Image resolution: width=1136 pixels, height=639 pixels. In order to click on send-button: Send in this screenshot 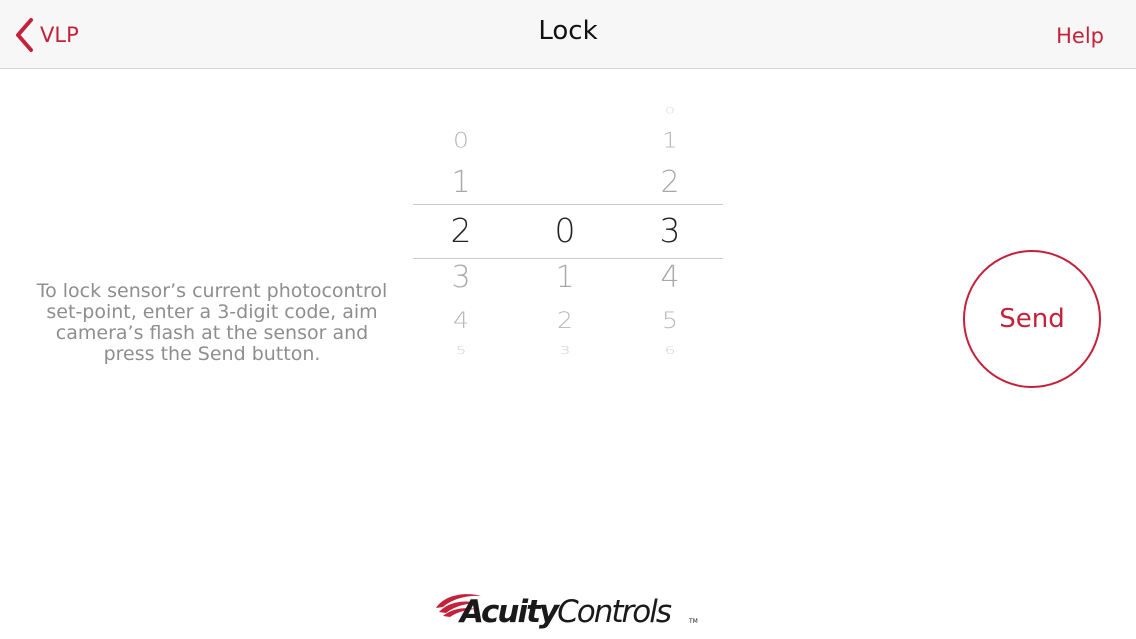, I will do `click(1032, 319)`.